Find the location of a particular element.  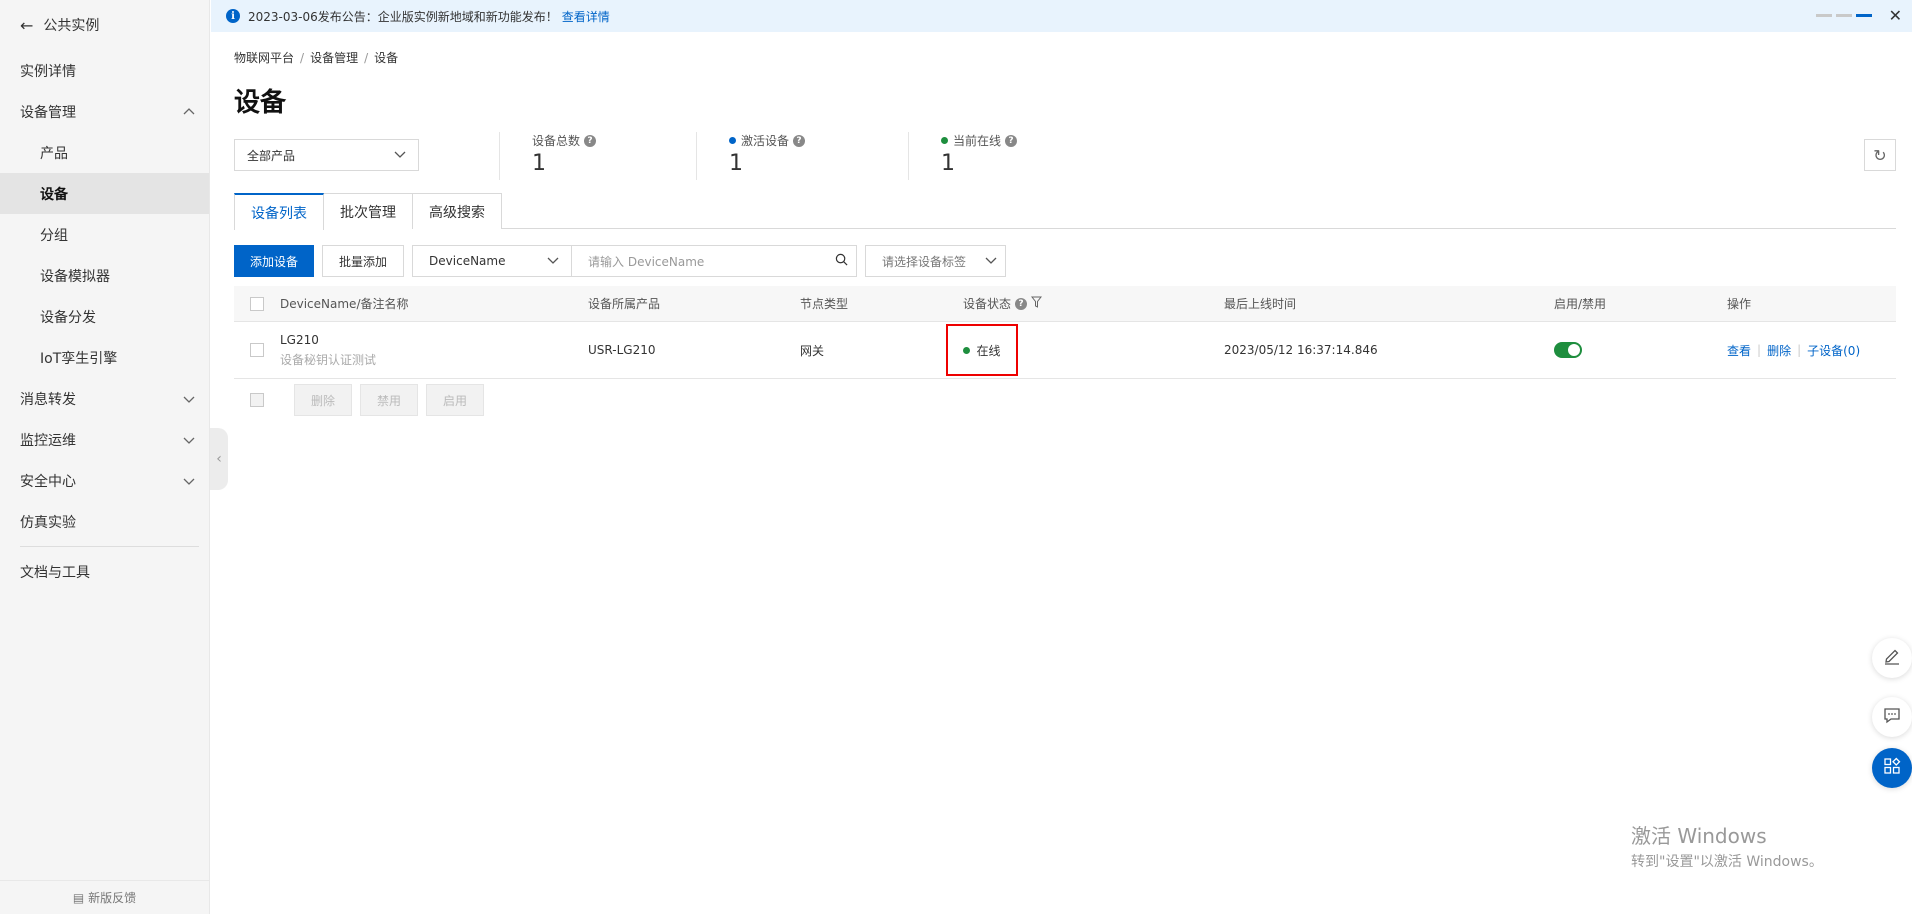

chat-float-button is located at coordinates (1892, 717).